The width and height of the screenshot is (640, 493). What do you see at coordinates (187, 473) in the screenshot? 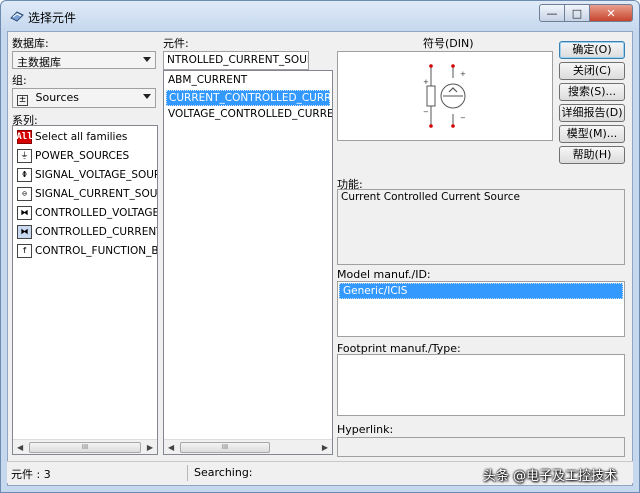
I see `status-divider` at bounding box center [187, 473].